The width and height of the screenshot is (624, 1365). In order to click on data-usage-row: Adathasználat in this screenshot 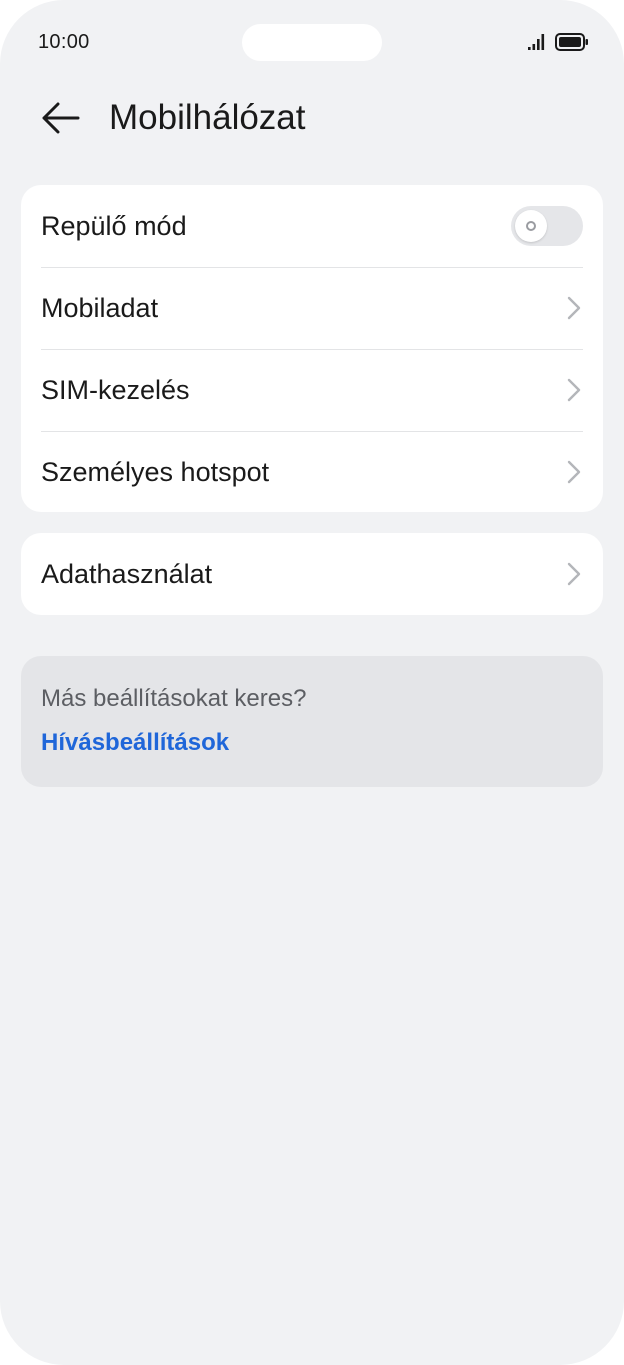, I will do `click(312, 574)`.